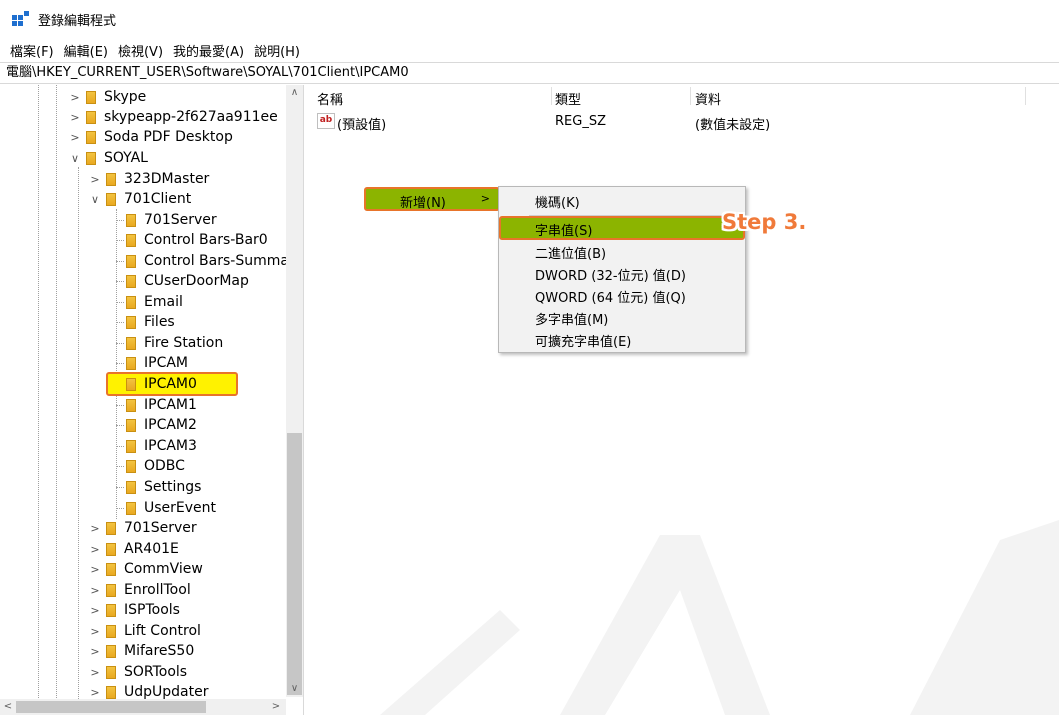 Image resolution: width=1059 pixels, height=715 pixels. What do you see at coordinates (708, 98) in the screenshot?
I see `column-header-data: 資料` at bounding box center [708, 98].